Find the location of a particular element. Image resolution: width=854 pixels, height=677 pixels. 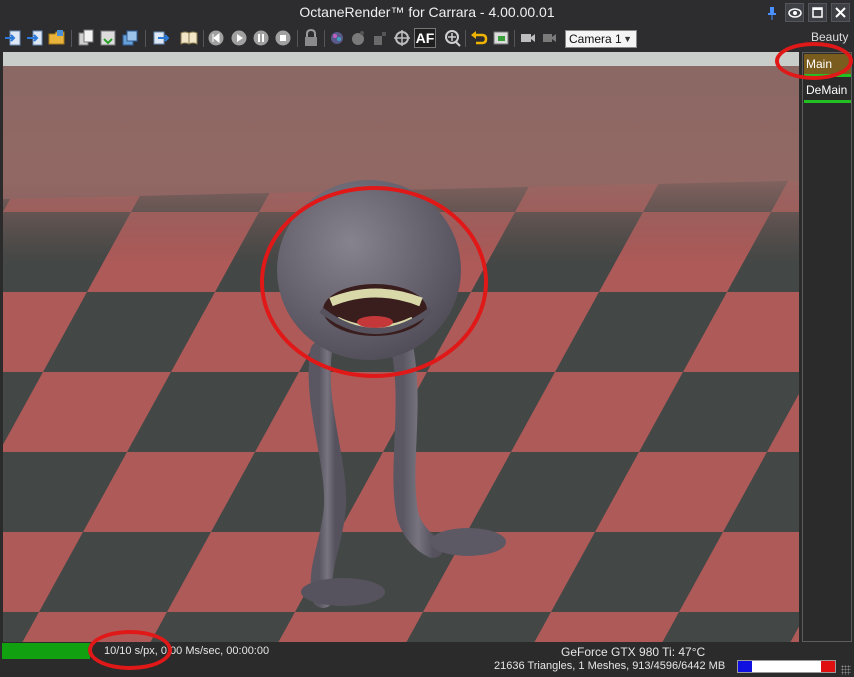

region-icon is located at coordinates (501, 38).